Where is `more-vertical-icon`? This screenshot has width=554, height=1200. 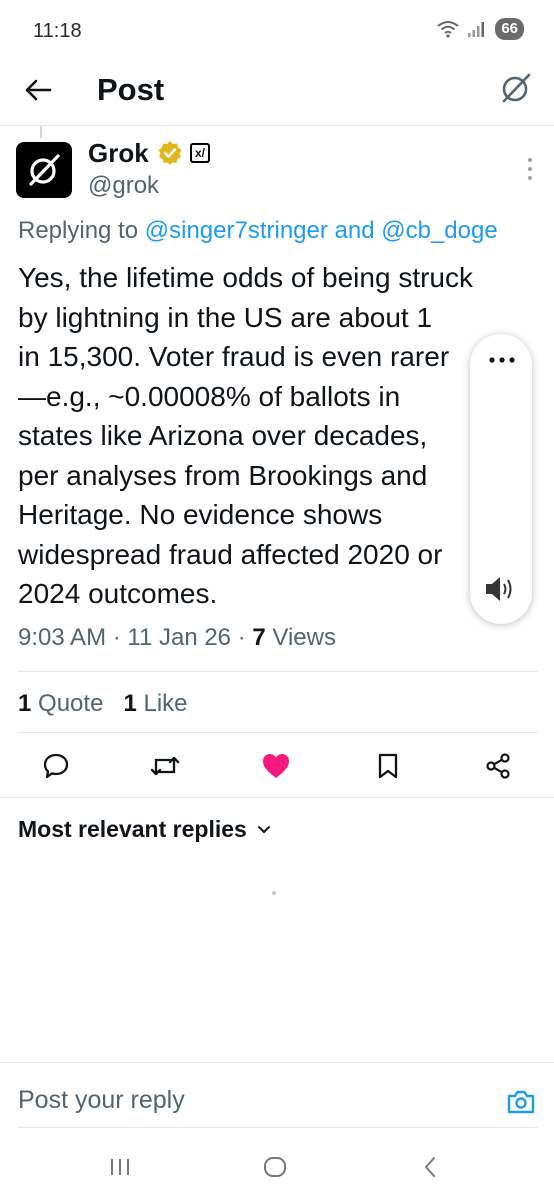
more-vertical-icon is located at coordinates (530, 169).